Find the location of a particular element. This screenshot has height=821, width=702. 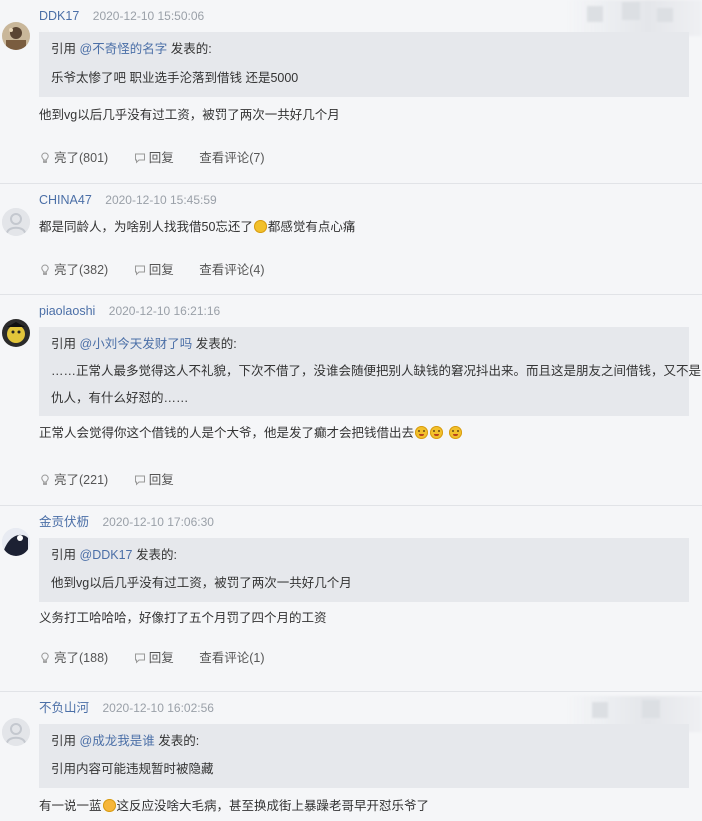

view-comments-button: 查看评论(4) is located at coordinates (231, 270).